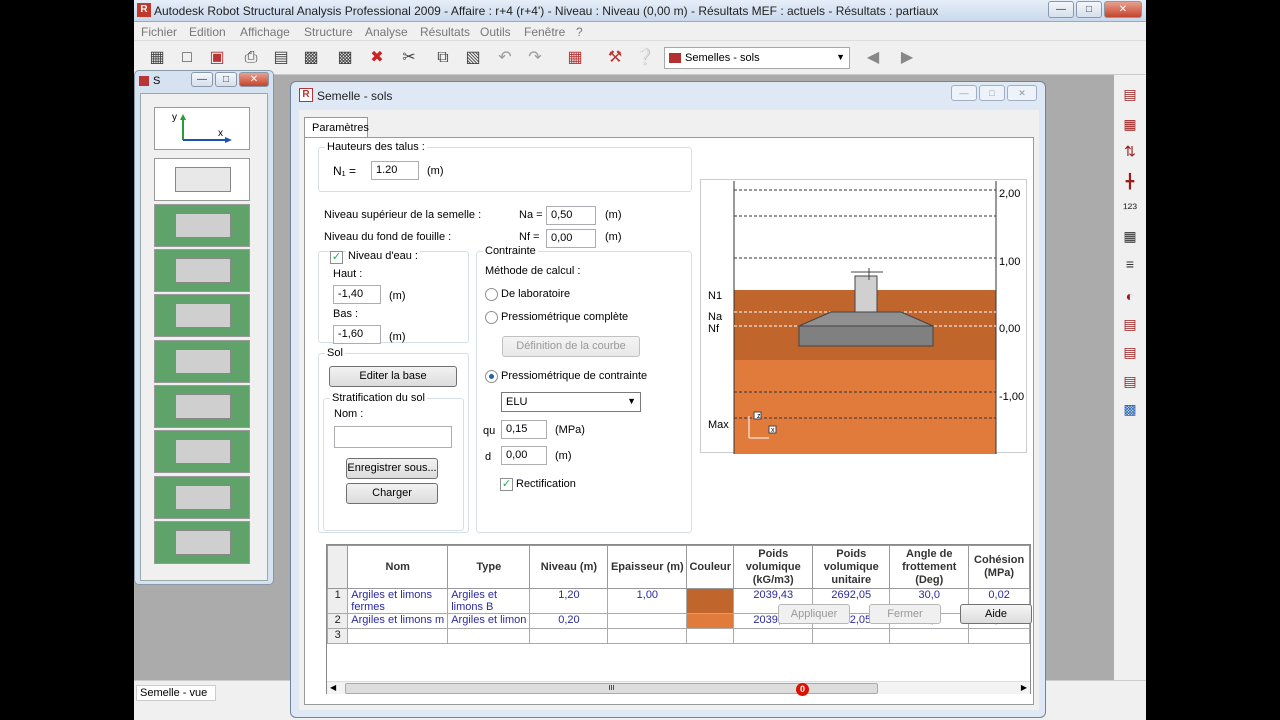 This screenshot has width=1280, height=720. What do you see at coordinates (851, 567) in the screenshot?
I see `col-header-poids-unitaire: Poids volumique unitaire` at bounding box center [851, 567].